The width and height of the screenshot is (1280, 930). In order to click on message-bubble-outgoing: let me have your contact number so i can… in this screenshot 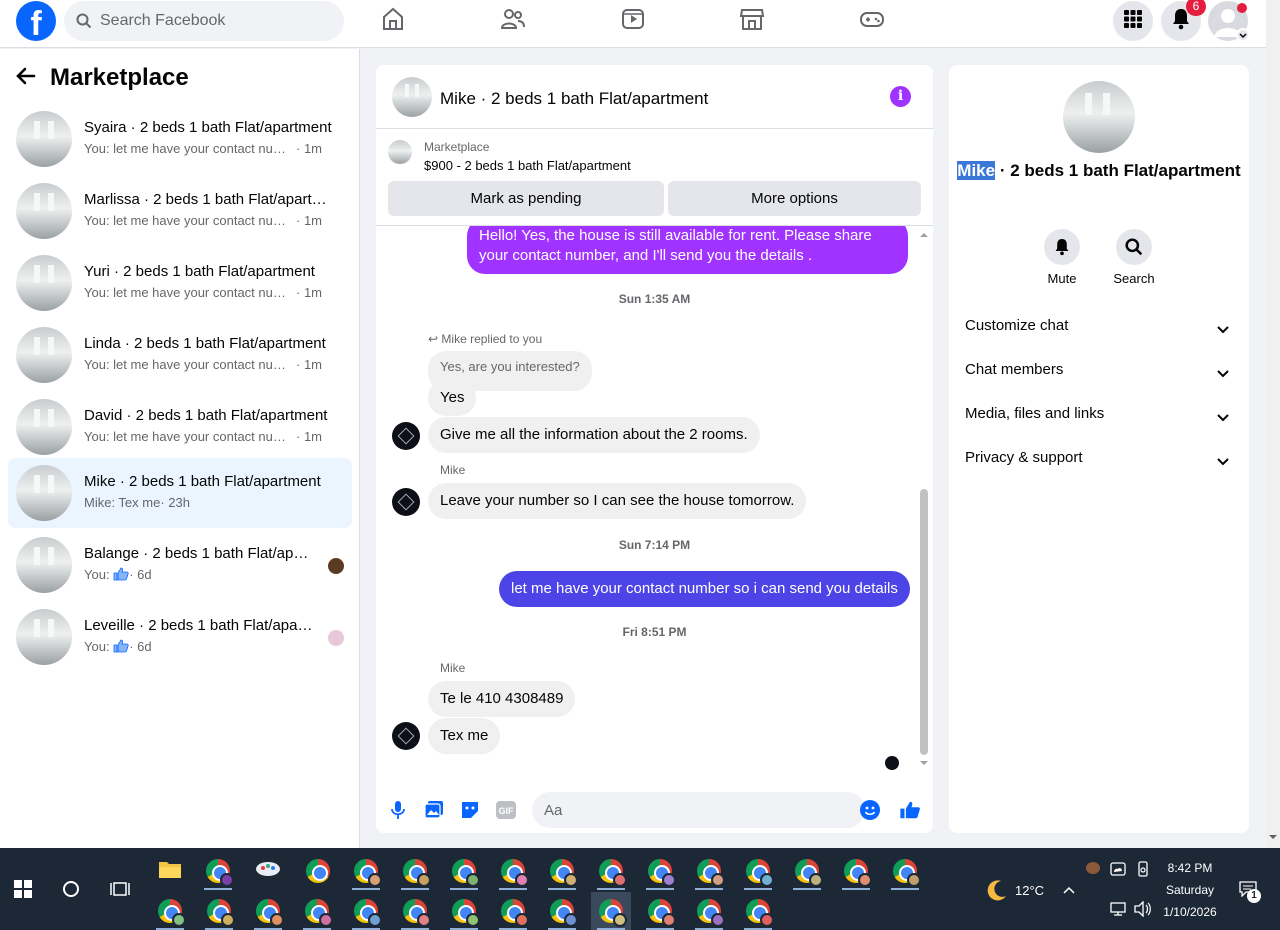, I will do `click(704, 589)`.